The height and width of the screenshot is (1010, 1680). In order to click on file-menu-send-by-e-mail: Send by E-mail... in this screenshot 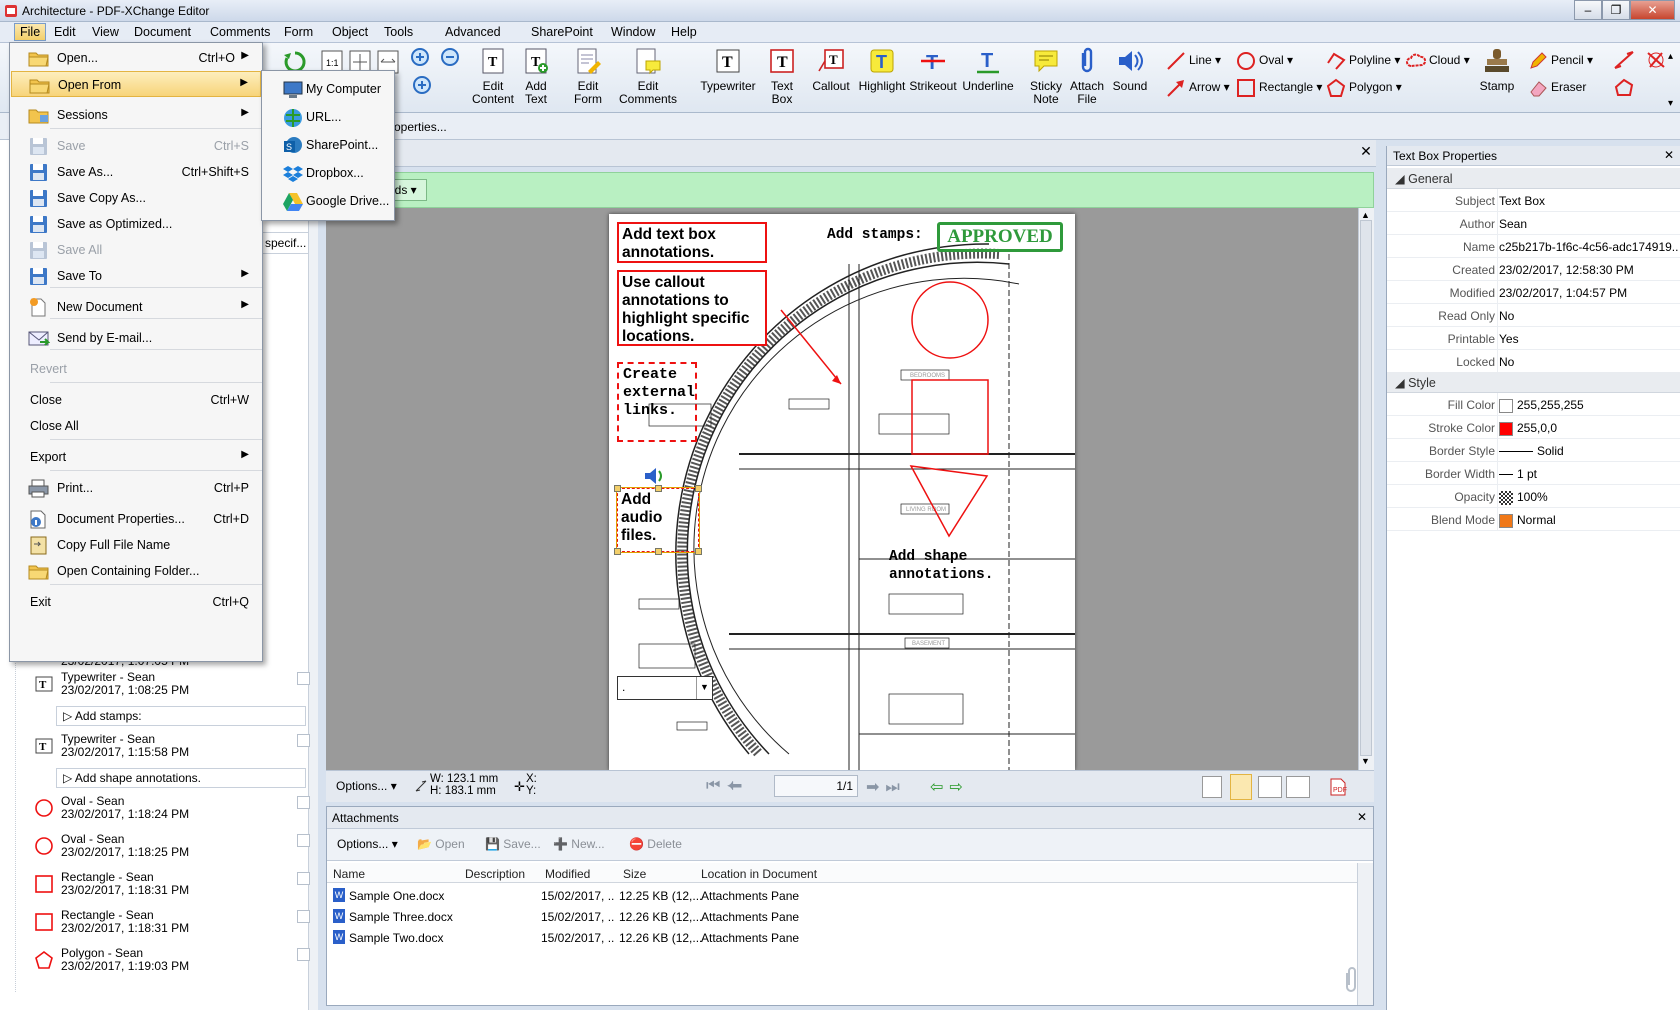, I will do `click(136, 338)`.